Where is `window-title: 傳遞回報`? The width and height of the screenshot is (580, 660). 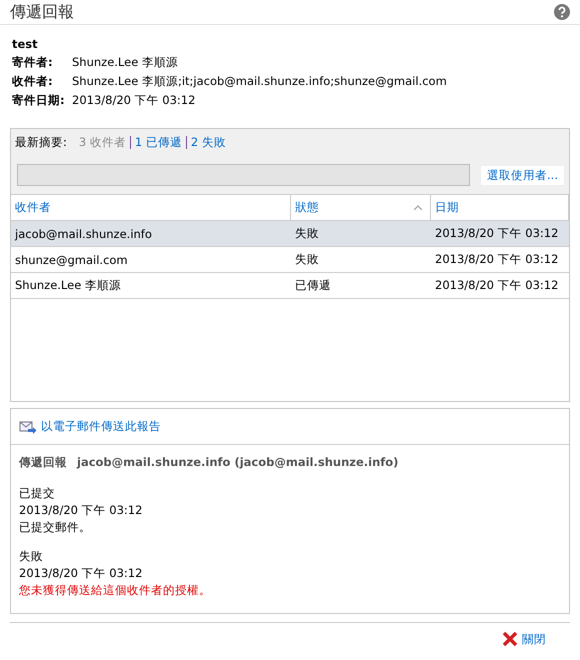
window-title: 傳遞回報 is located at coordinates (42, 12).